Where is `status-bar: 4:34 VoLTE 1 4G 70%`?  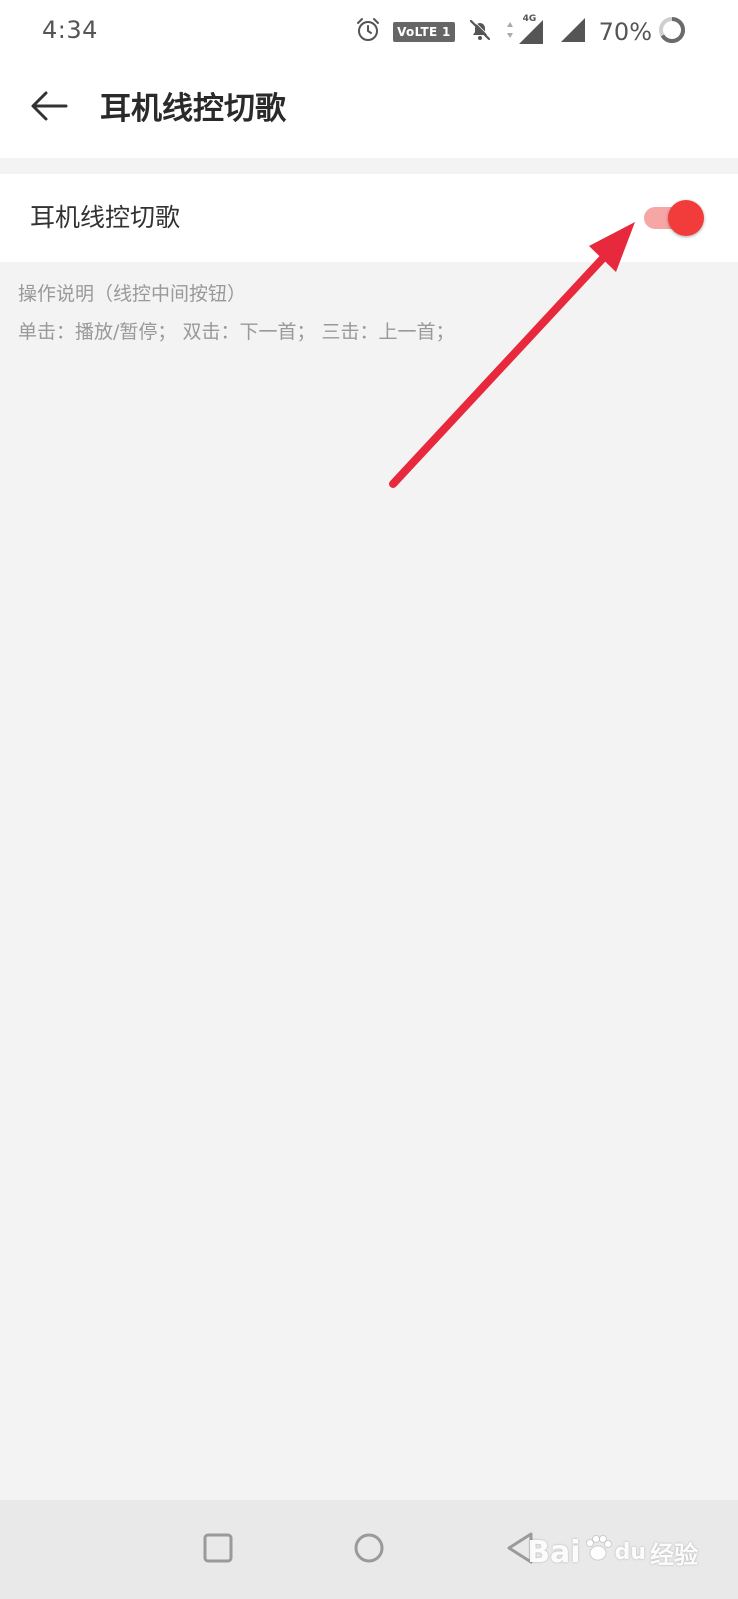 status-bar: 4:34 VoLTE 1 4G 70% is located at coordinates (369, 32).